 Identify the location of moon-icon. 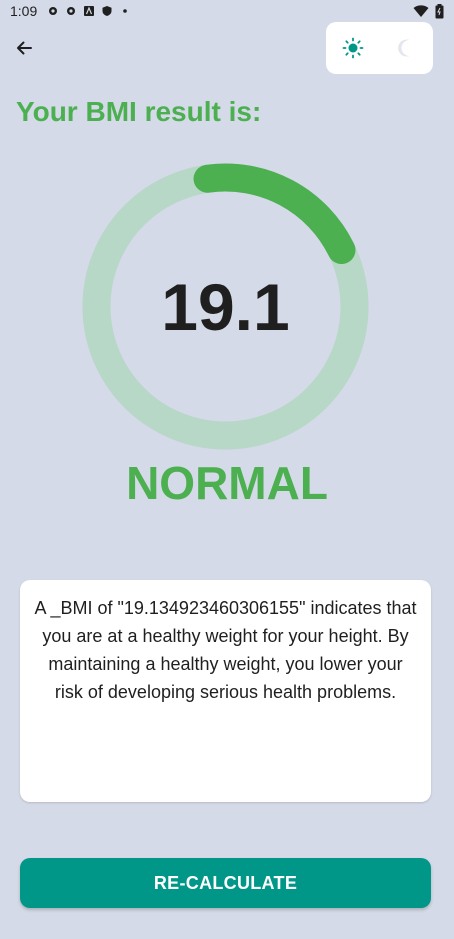
(404, 48).